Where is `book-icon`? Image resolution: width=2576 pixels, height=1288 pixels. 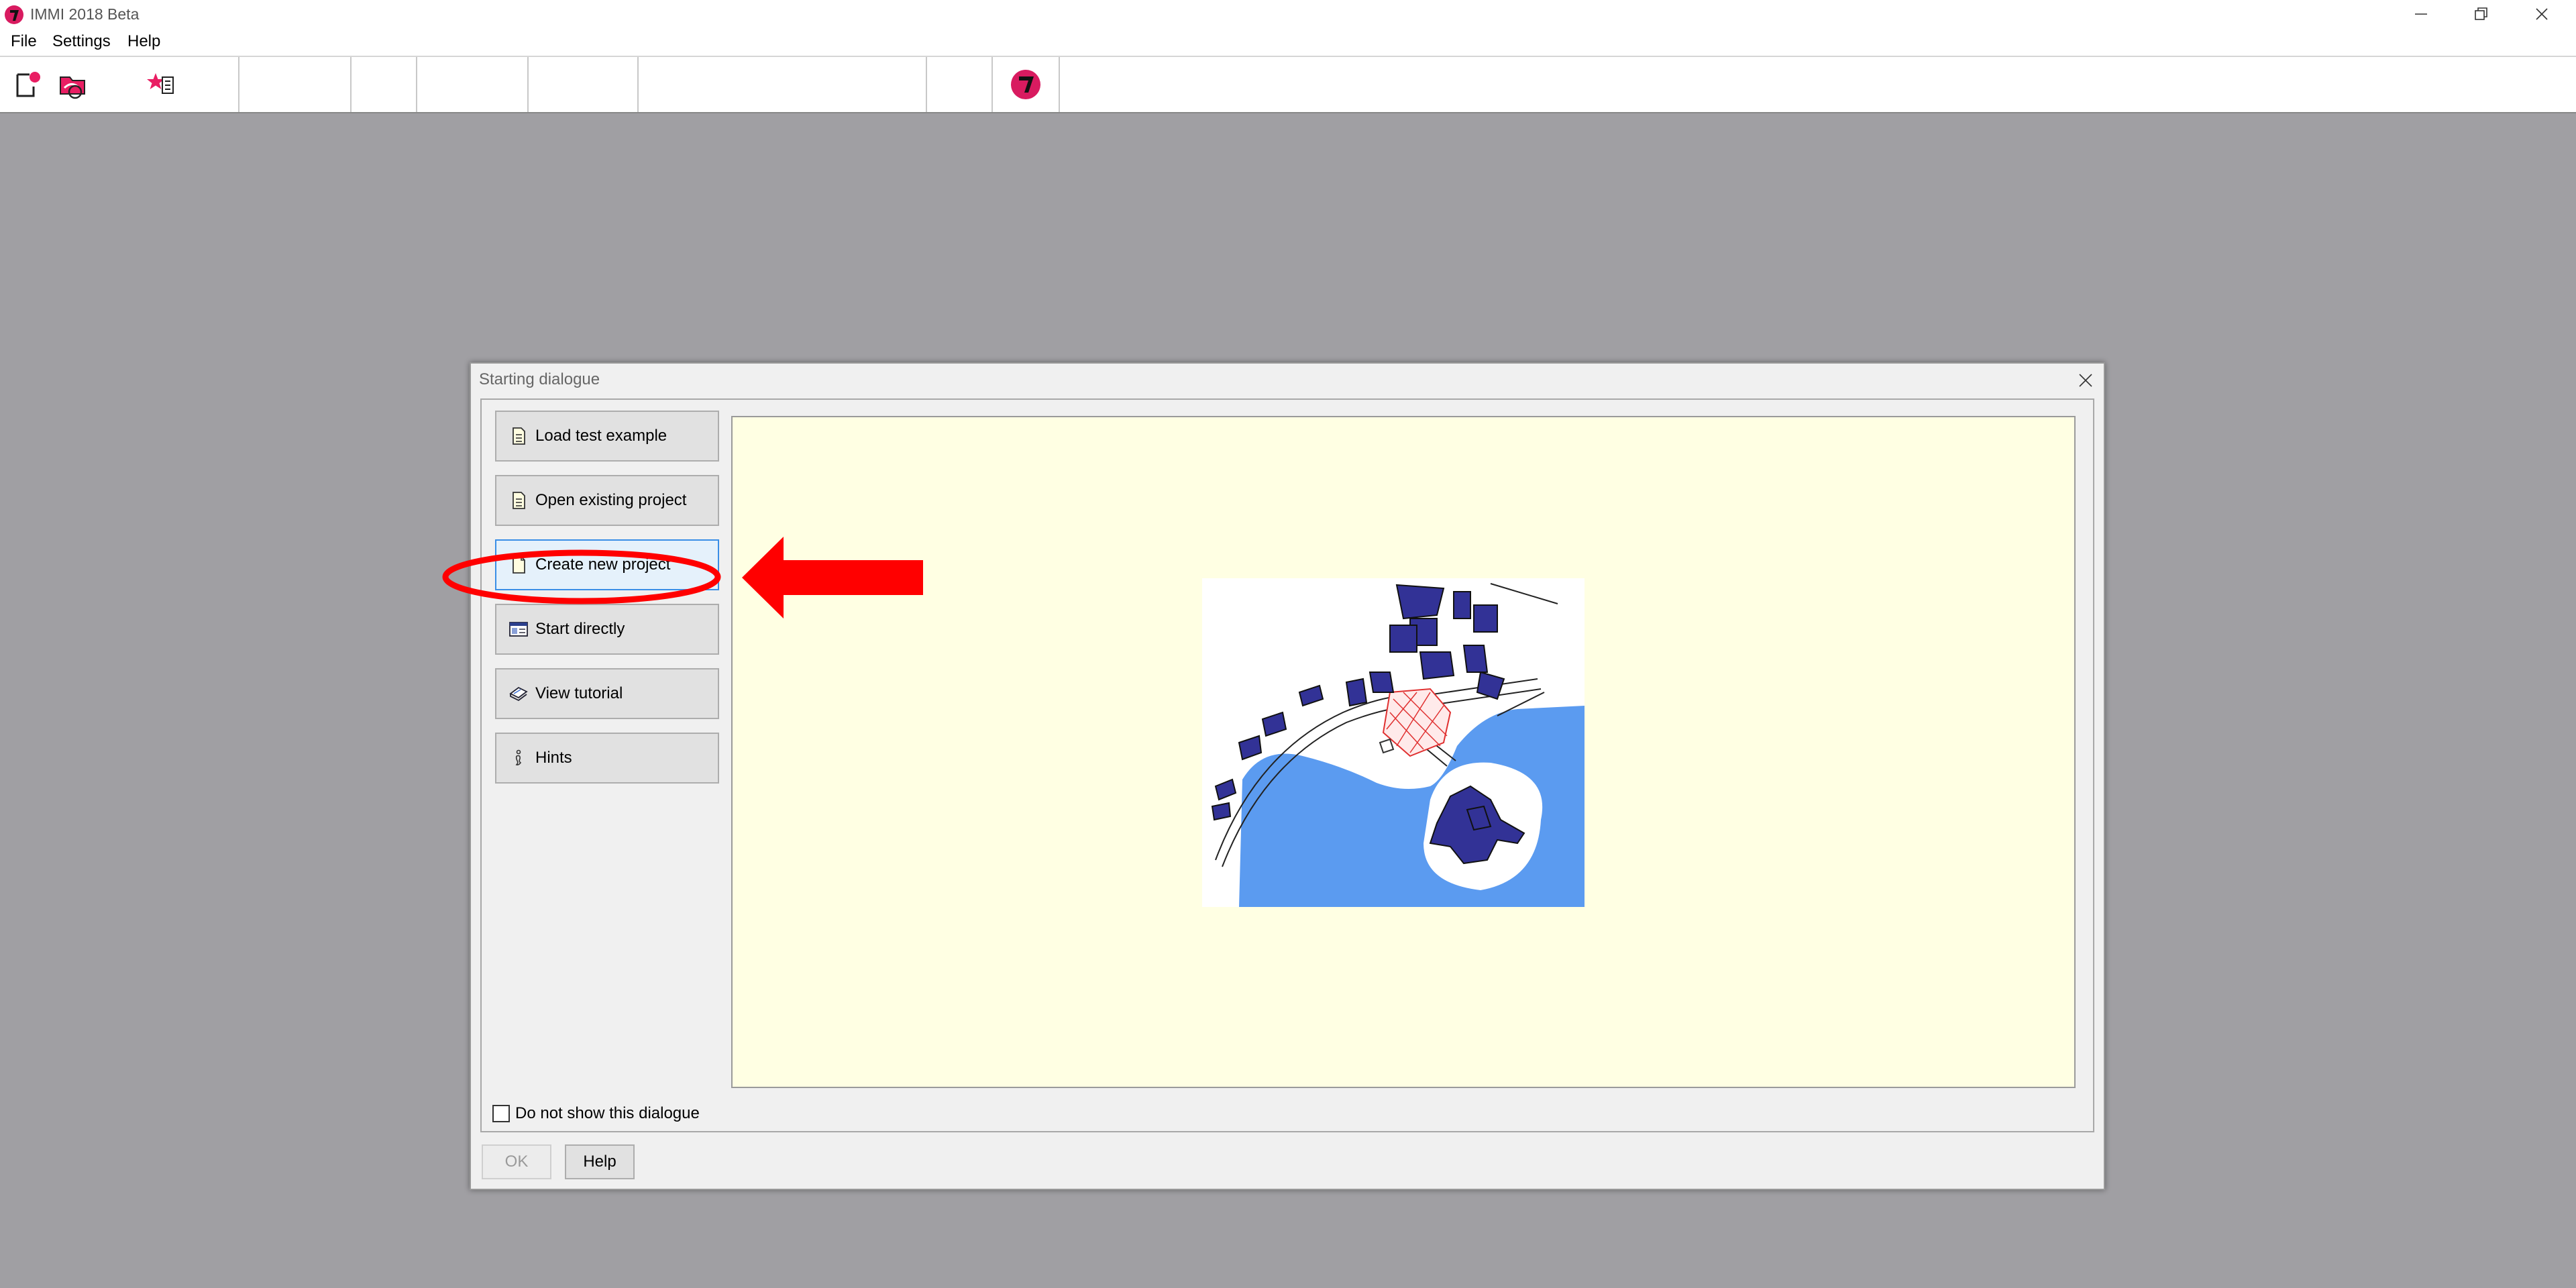
book-icon is located at coordinates (518, 694).